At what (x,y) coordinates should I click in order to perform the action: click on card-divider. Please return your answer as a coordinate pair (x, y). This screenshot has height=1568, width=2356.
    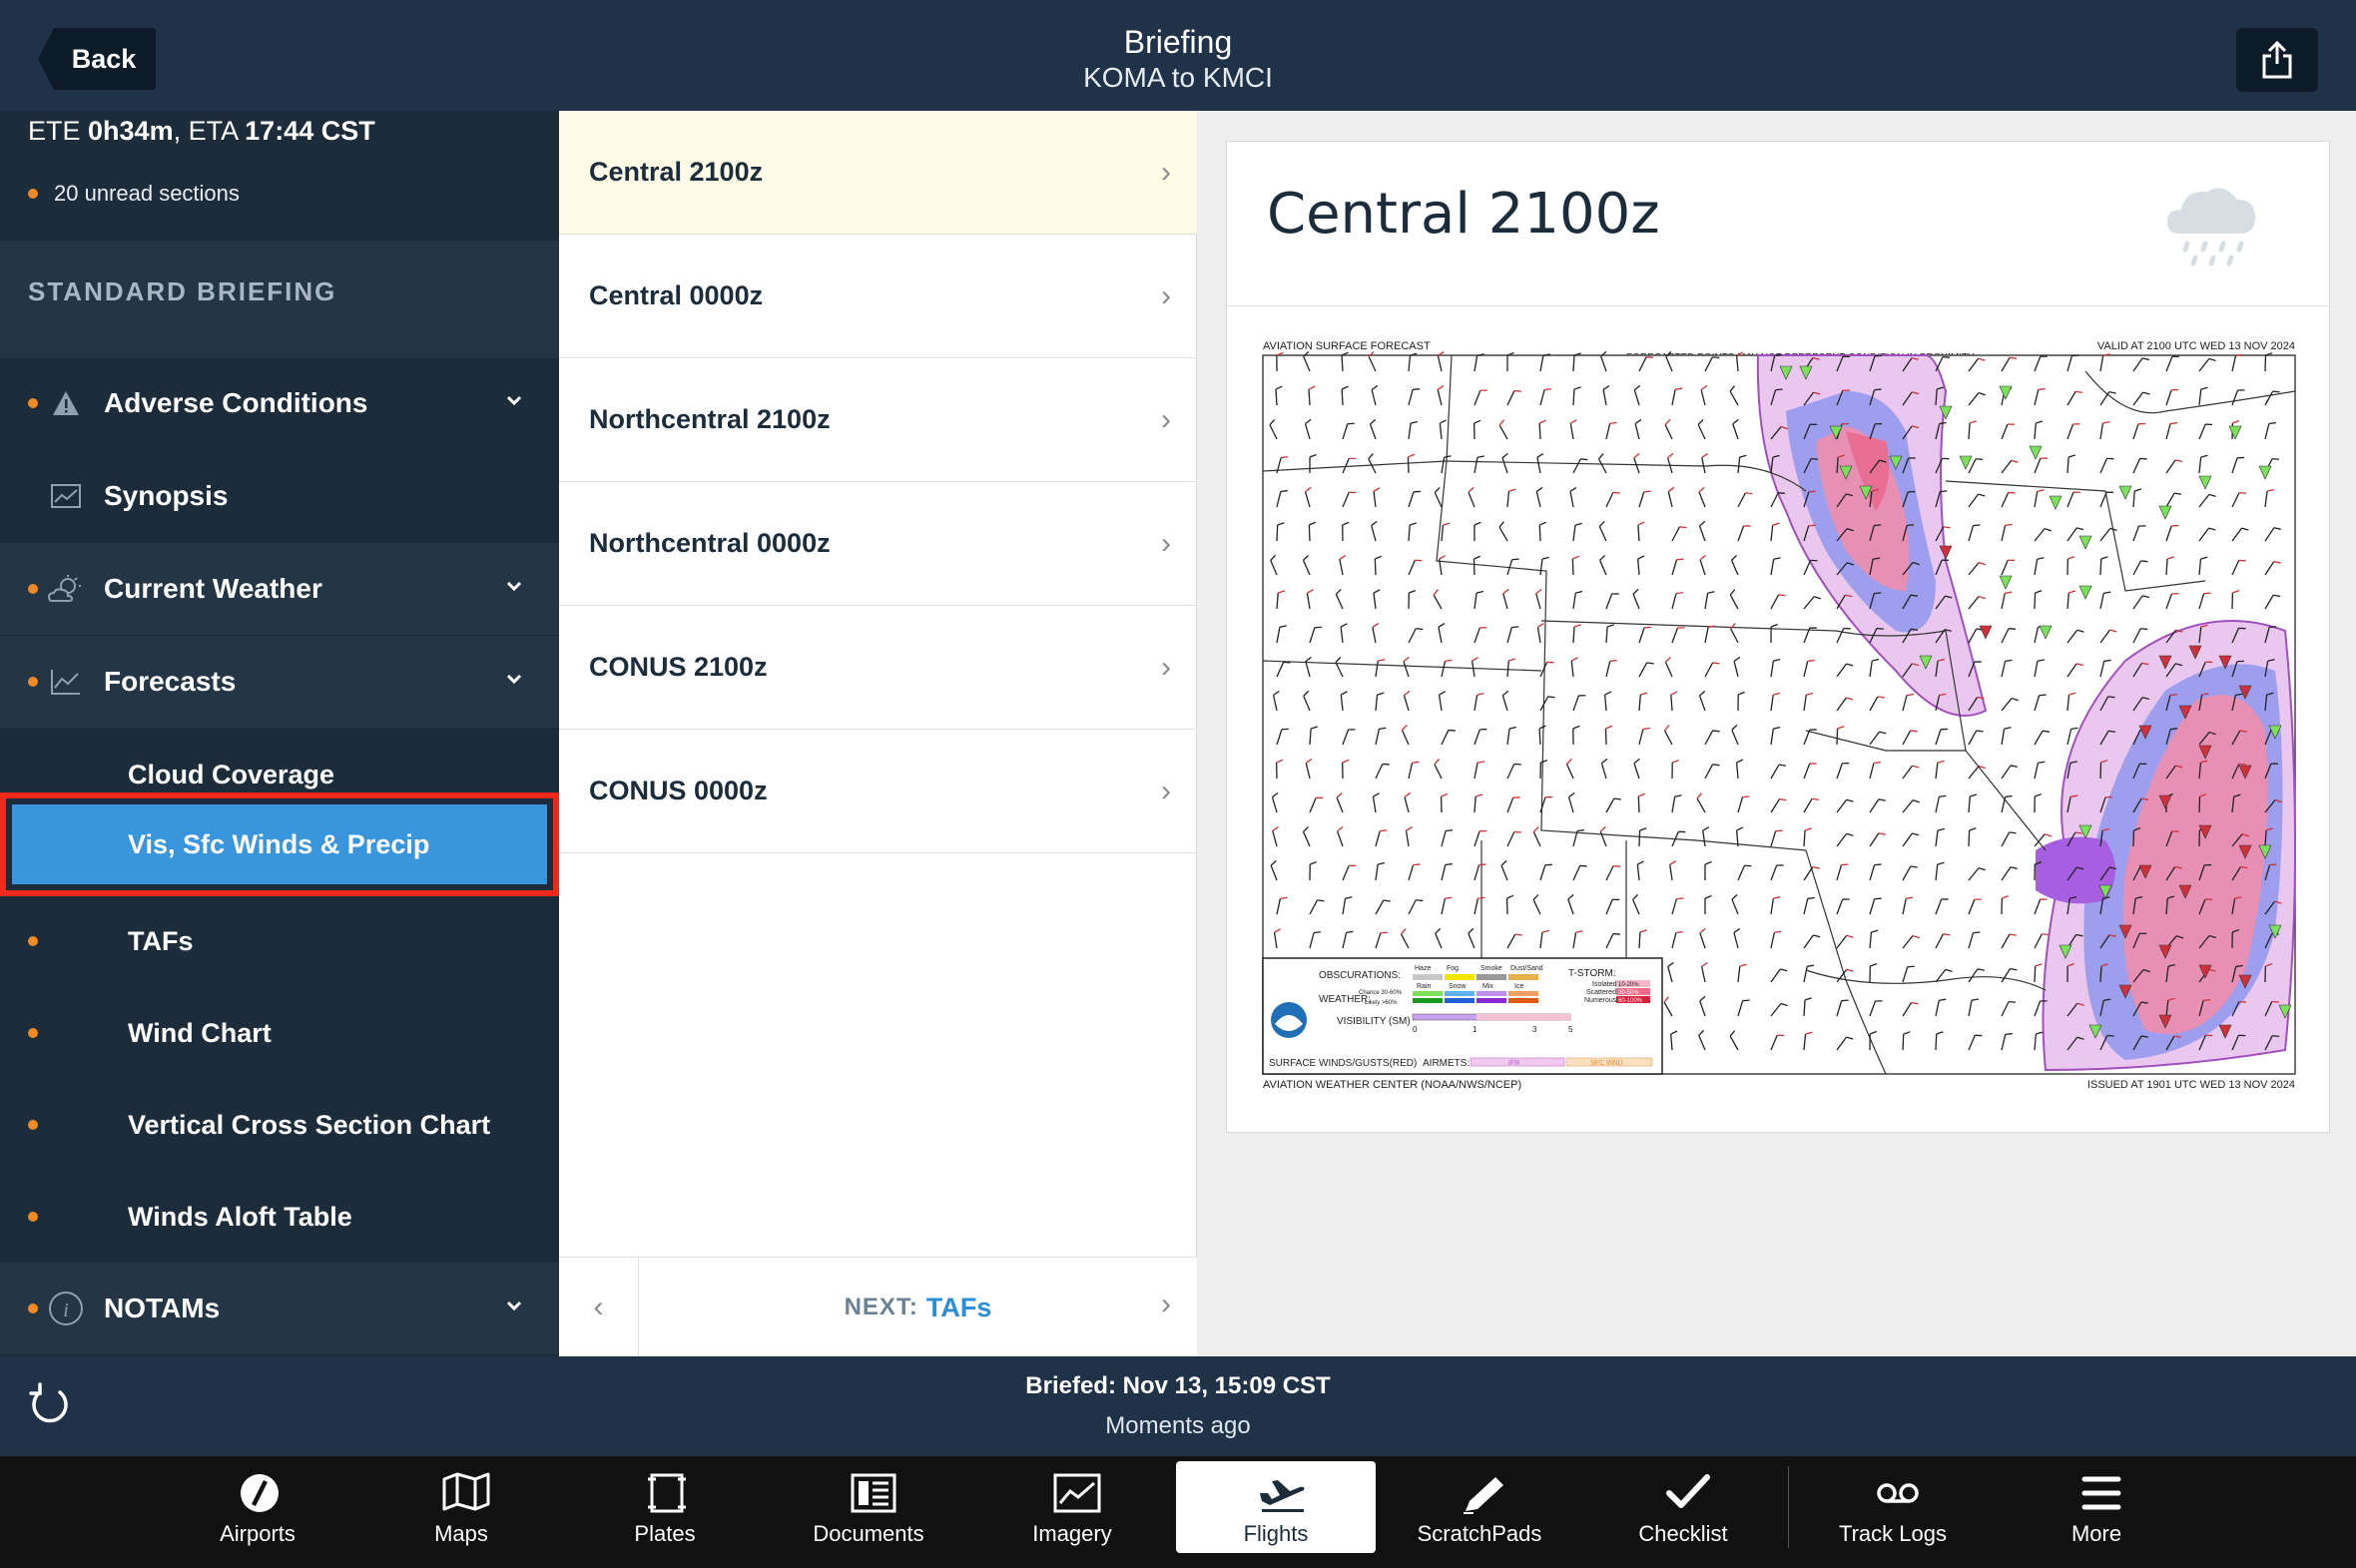
    Looking at the image, I should click on (1778, 305).